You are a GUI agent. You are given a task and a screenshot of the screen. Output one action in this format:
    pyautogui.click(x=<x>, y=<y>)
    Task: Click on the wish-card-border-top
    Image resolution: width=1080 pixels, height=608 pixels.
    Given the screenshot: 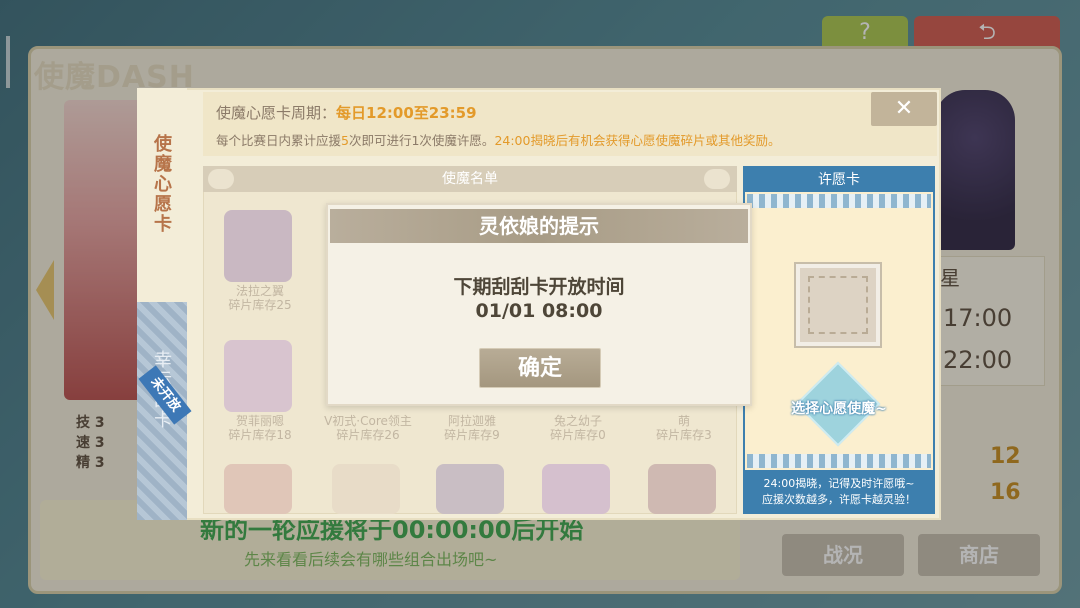 What is the action you would take?
    pyautogui.click(x=839, y=201)
    